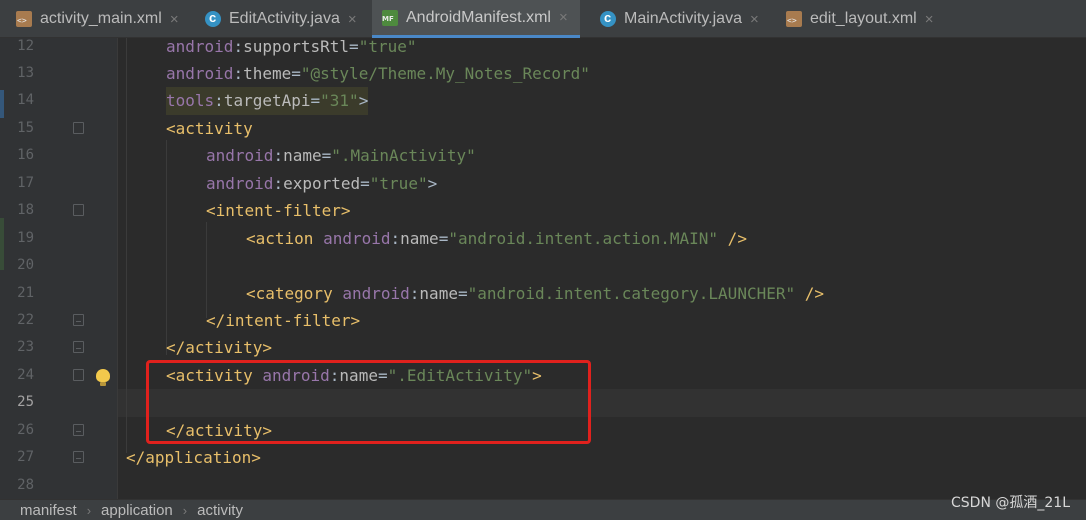  What do you see at coordinates (103, 384) in the screenshot?
I see `bulb-base` at bounding box center [103, 384].